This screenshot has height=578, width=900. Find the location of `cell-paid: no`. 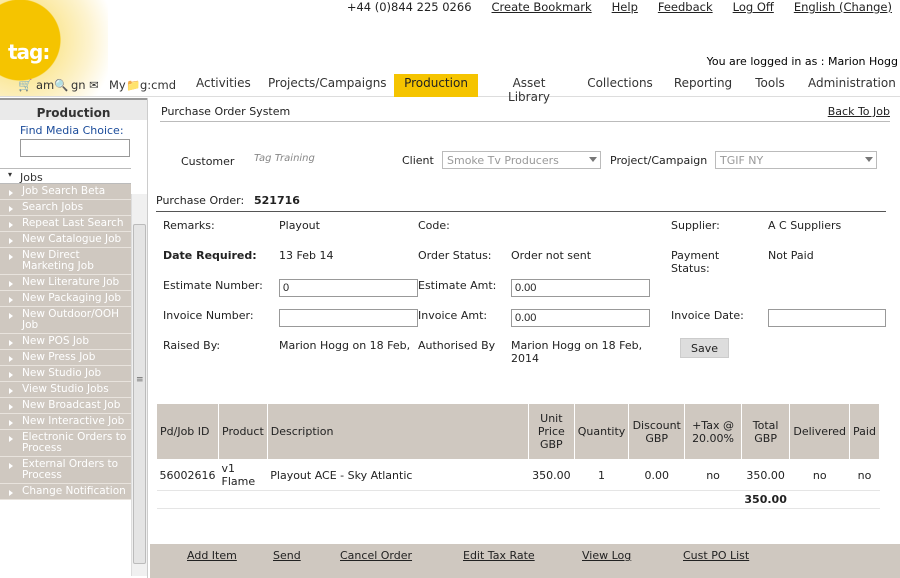

cell-paid: no is located at coordinates (864, 475).